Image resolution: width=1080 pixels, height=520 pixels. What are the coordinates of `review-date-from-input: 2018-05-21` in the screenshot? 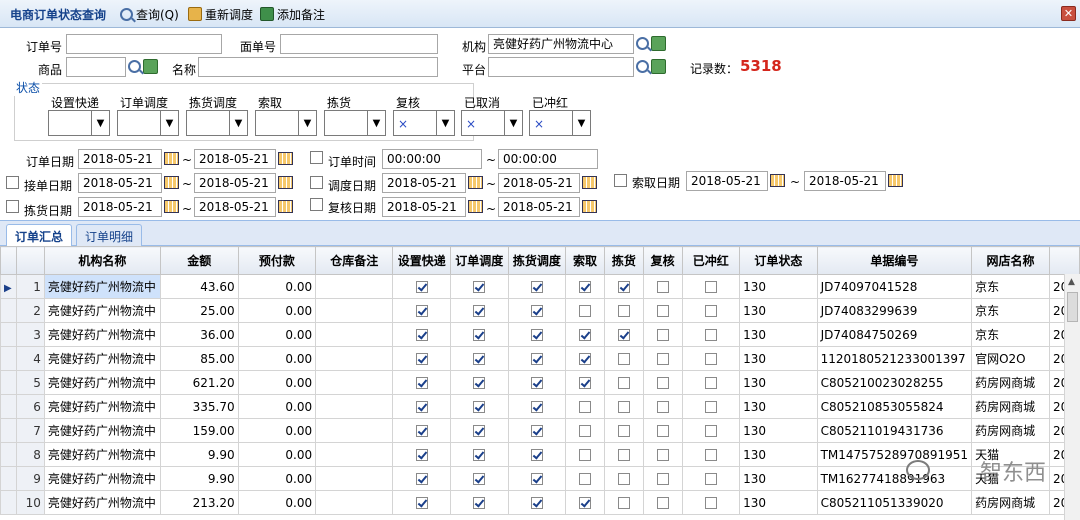 It's located at (424, 207).